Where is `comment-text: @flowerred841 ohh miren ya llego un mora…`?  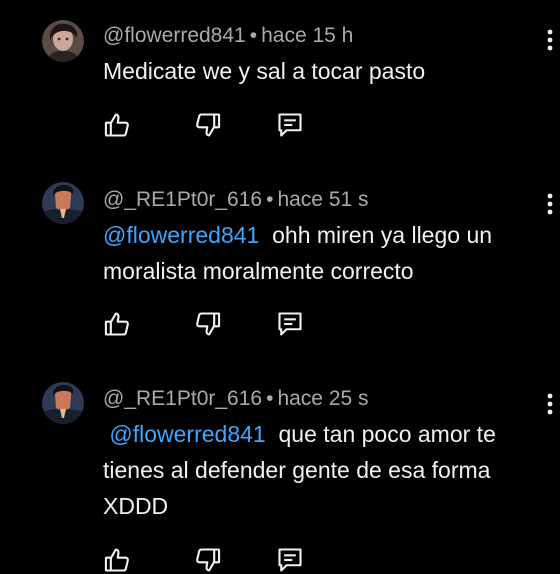 comment-text: @flowerred841 ohh miren ya llego un mora… is located at coordinates (323, 253).